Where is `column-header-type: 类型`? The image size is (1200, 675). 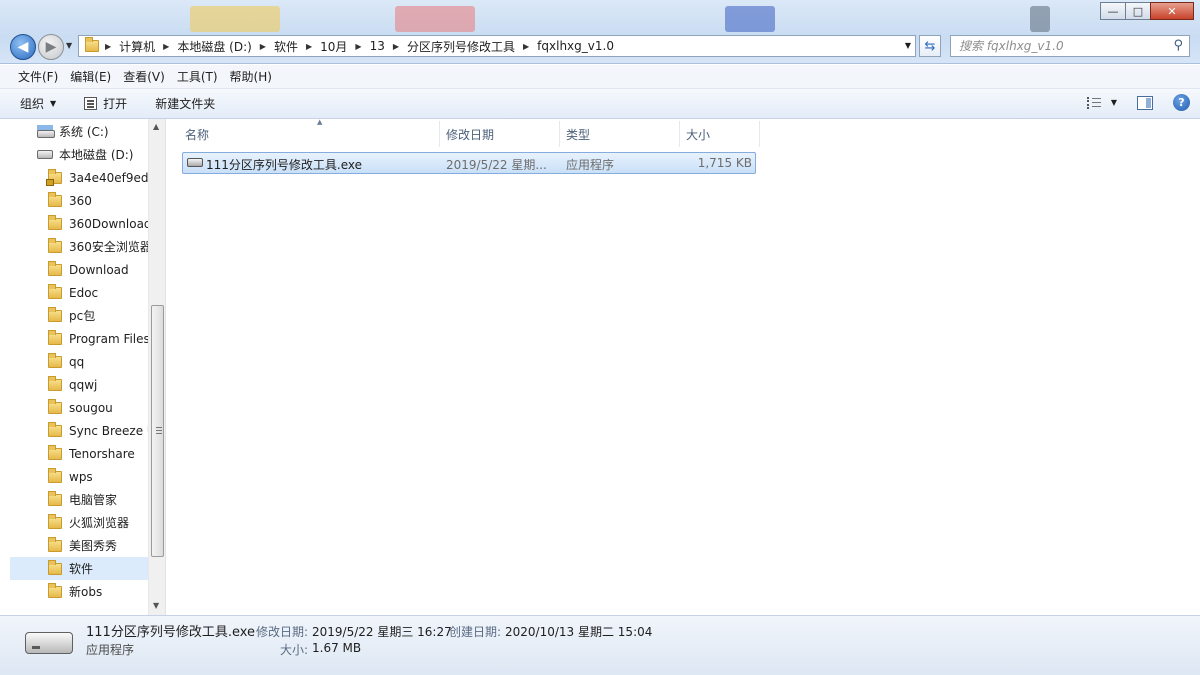 column-header-type: 类型 is located at coordinates (620, 134).